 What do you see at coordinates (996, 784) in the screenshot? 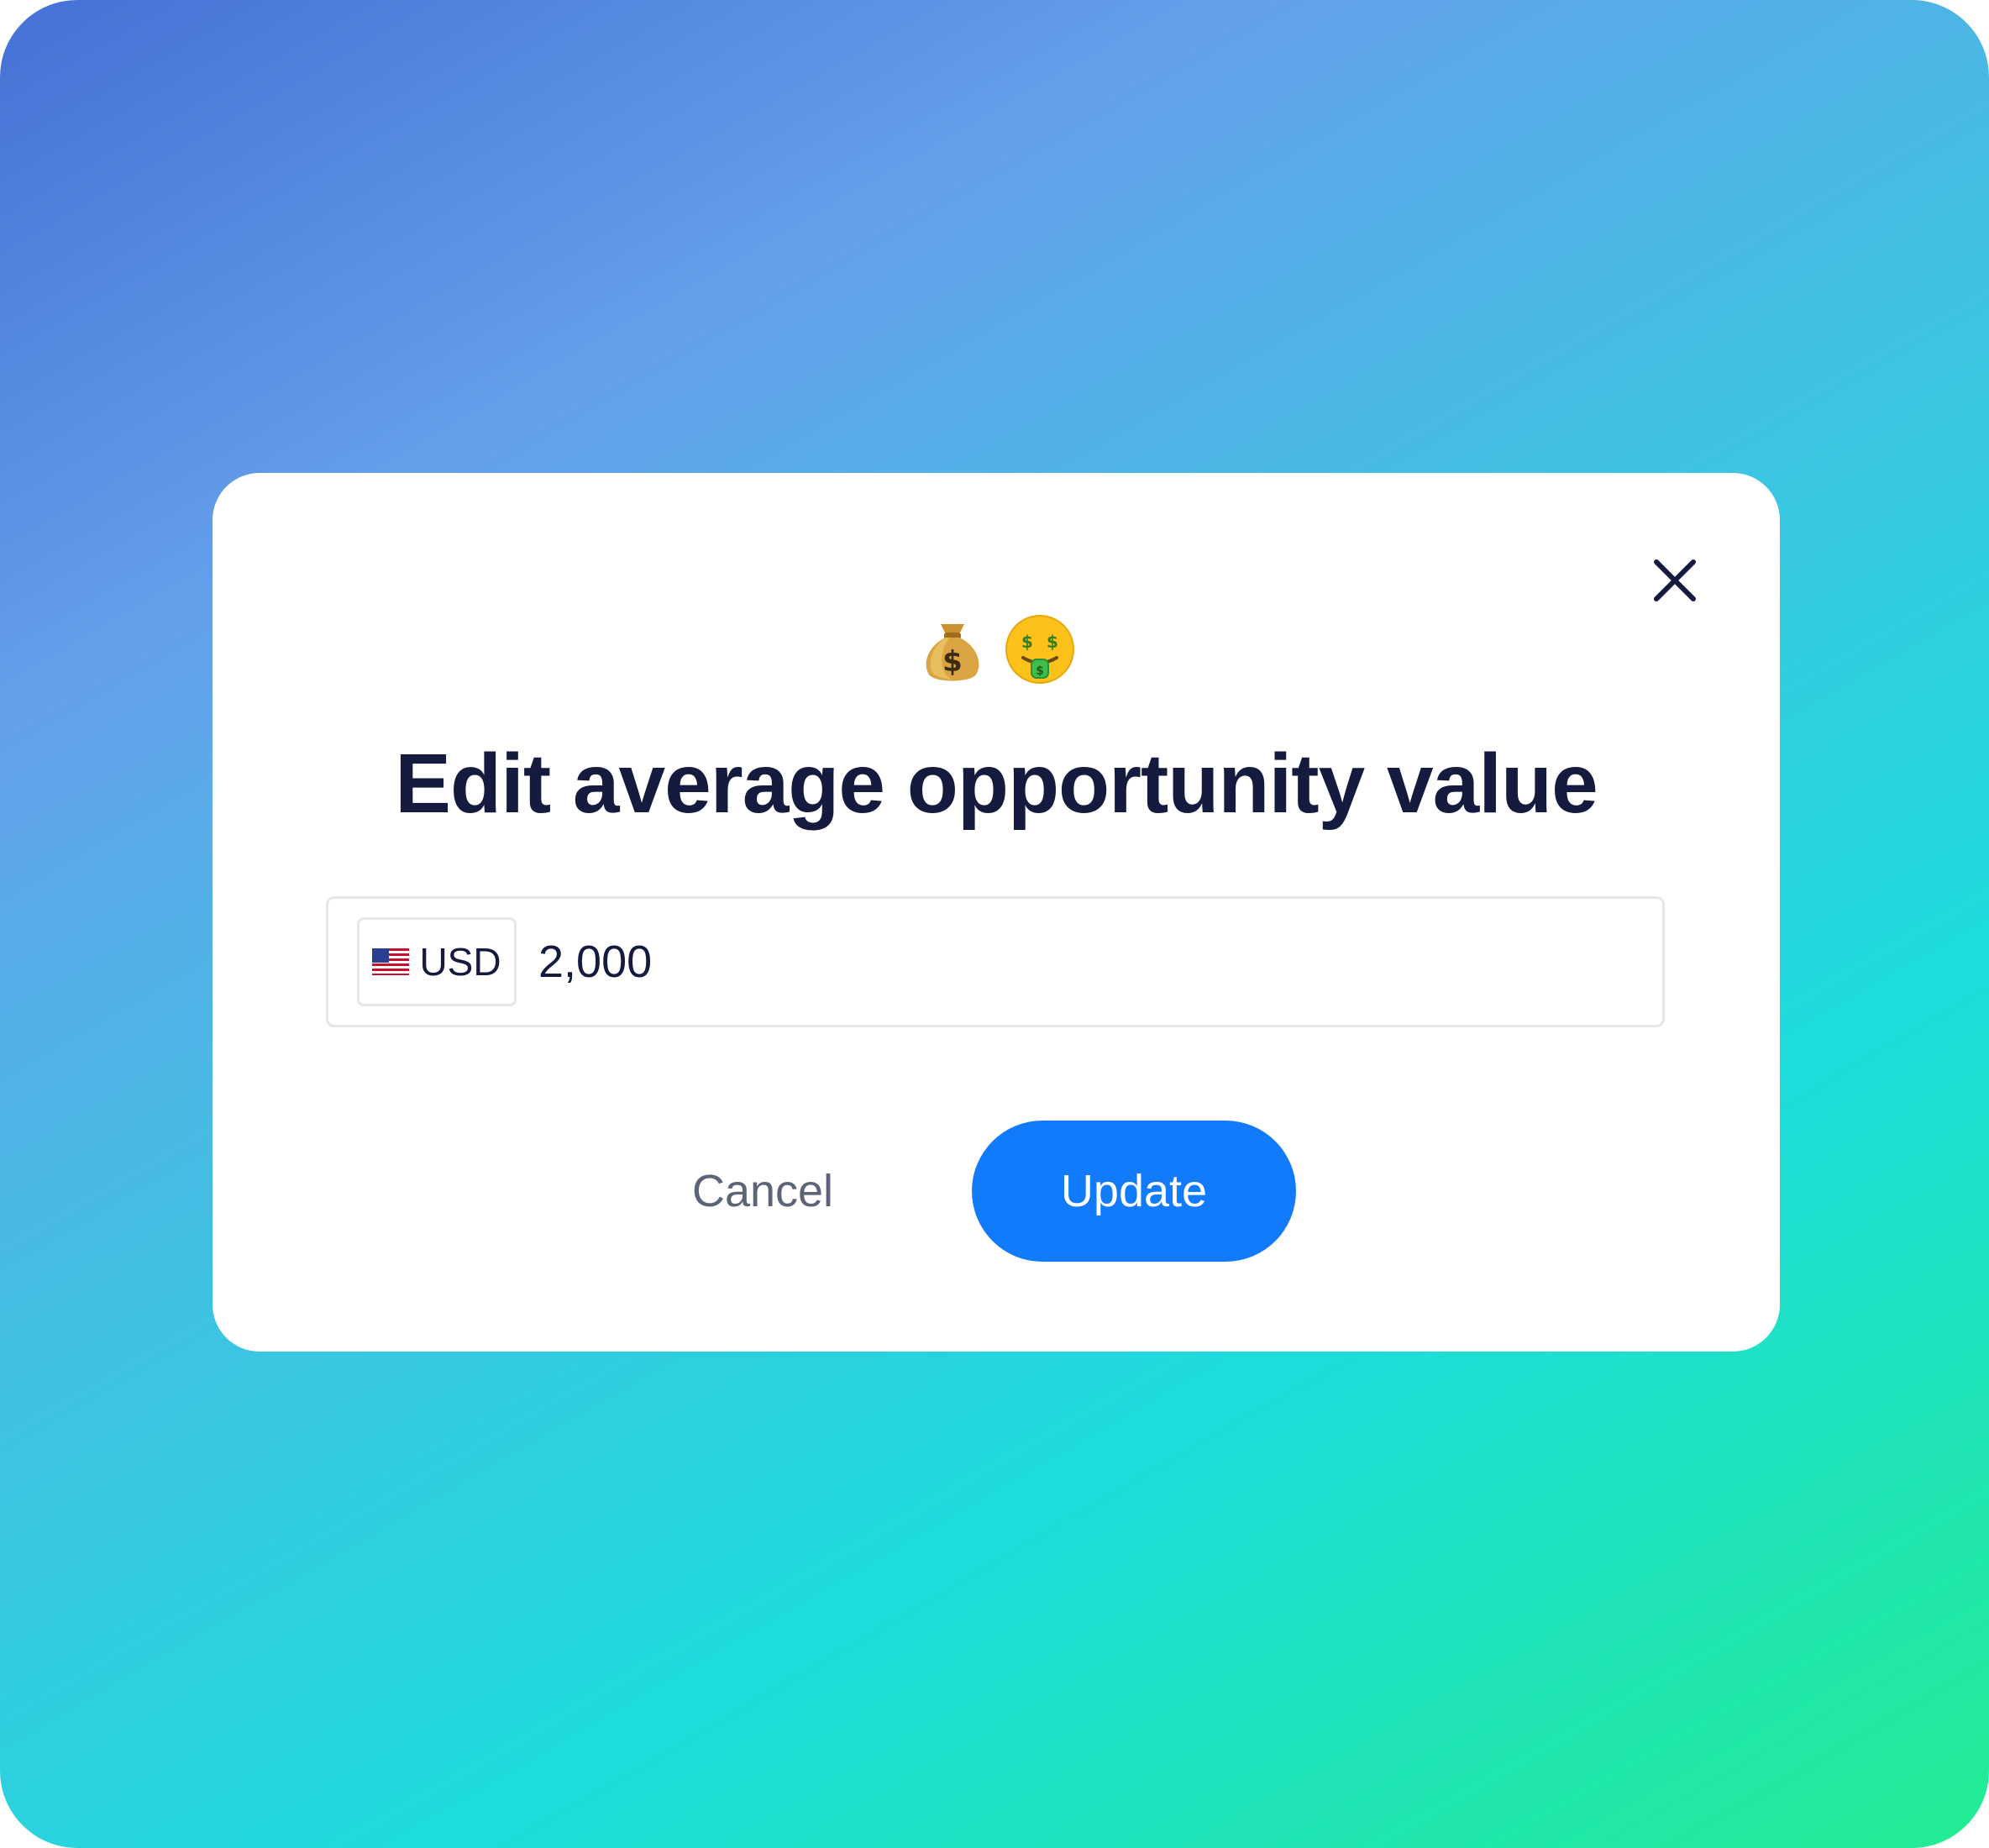
I see `modal-title: Edit average opportunity value` at bounding box center [996, 784].